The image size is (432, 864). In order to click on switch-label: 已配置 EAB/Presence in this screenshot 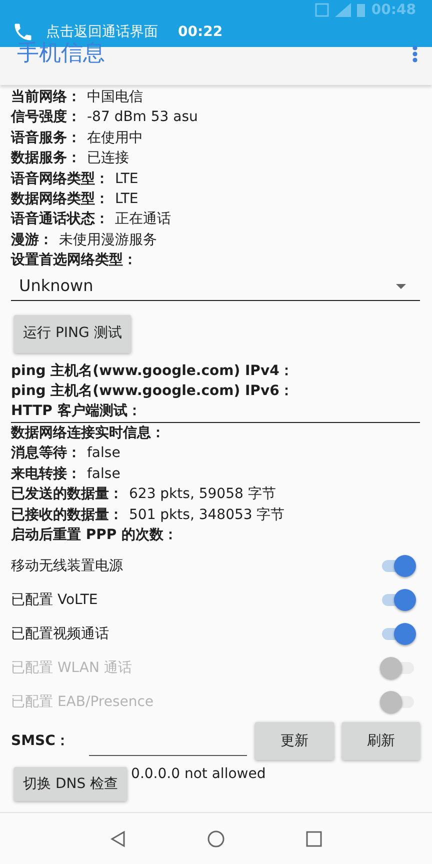, I will do `click(82, 702)`.